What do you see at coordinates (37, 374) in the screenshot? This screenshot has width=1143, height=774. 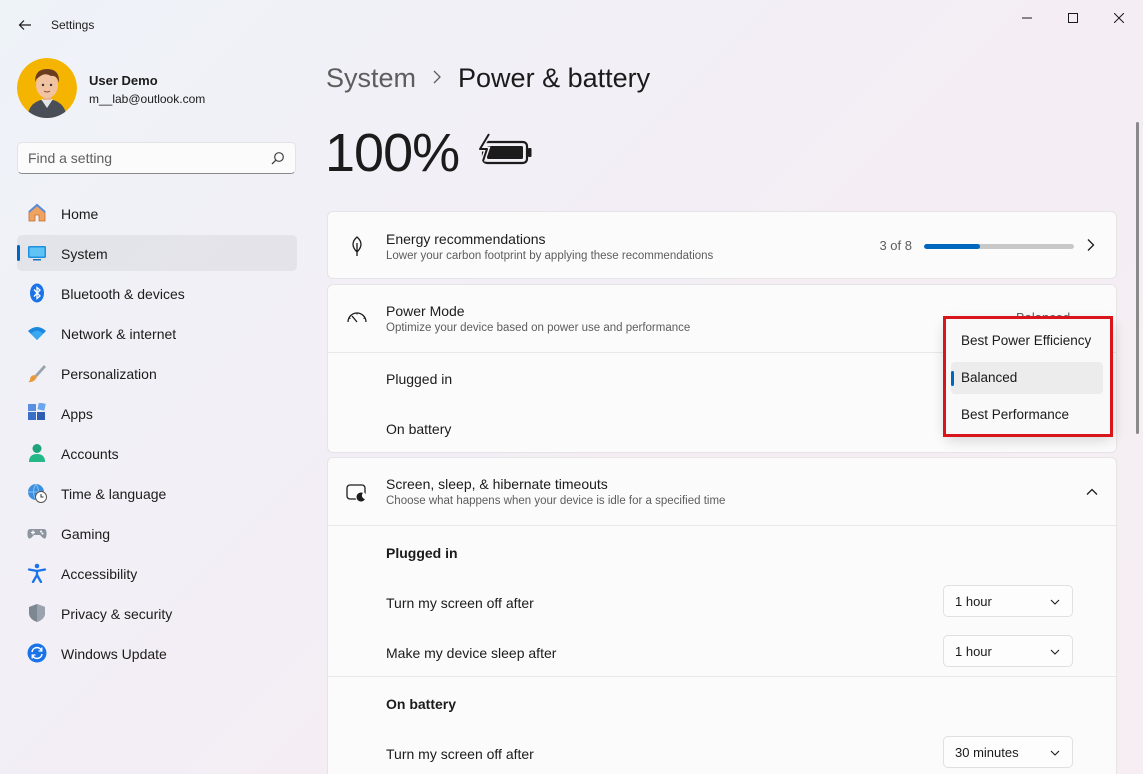 I see `brush-icon` at bounding box center [37, 374].